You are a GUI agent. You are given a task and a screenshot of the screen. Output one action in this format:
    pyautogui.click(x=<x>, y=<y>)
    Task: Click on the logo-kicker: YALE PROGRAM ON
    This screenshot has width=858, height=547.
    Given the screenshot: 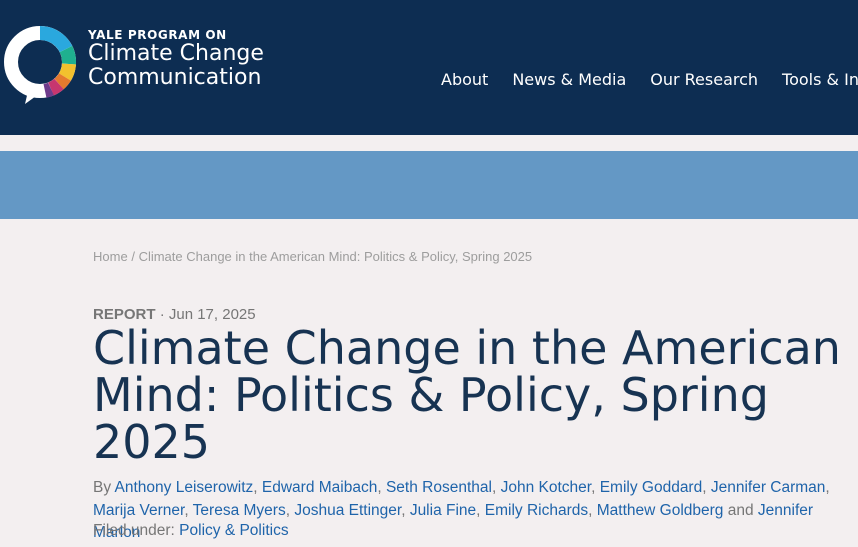 What is the action you would take?
    pyautogui.click(x=157, y=35)
    